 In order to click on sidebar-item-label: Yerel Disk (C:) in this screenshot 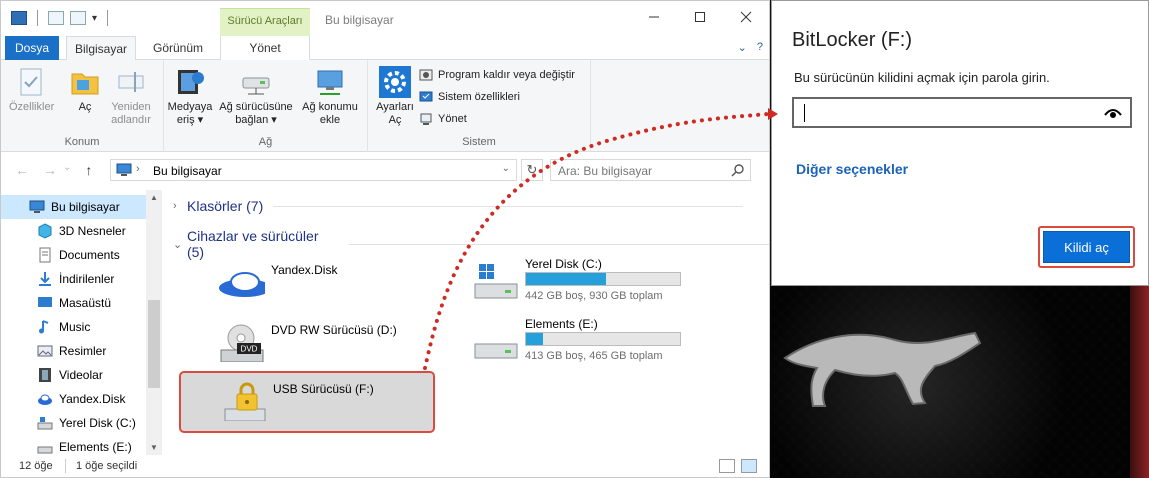, I will do `click(97, 423)`.